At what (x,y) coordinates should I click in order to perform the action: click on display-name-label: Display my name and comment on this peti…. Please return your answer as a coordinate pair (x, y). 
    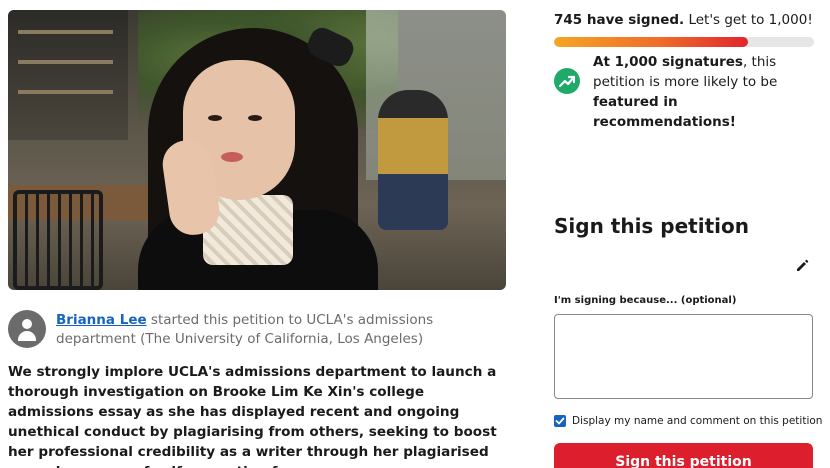
    Looking at the image, I should click on (697, 421).